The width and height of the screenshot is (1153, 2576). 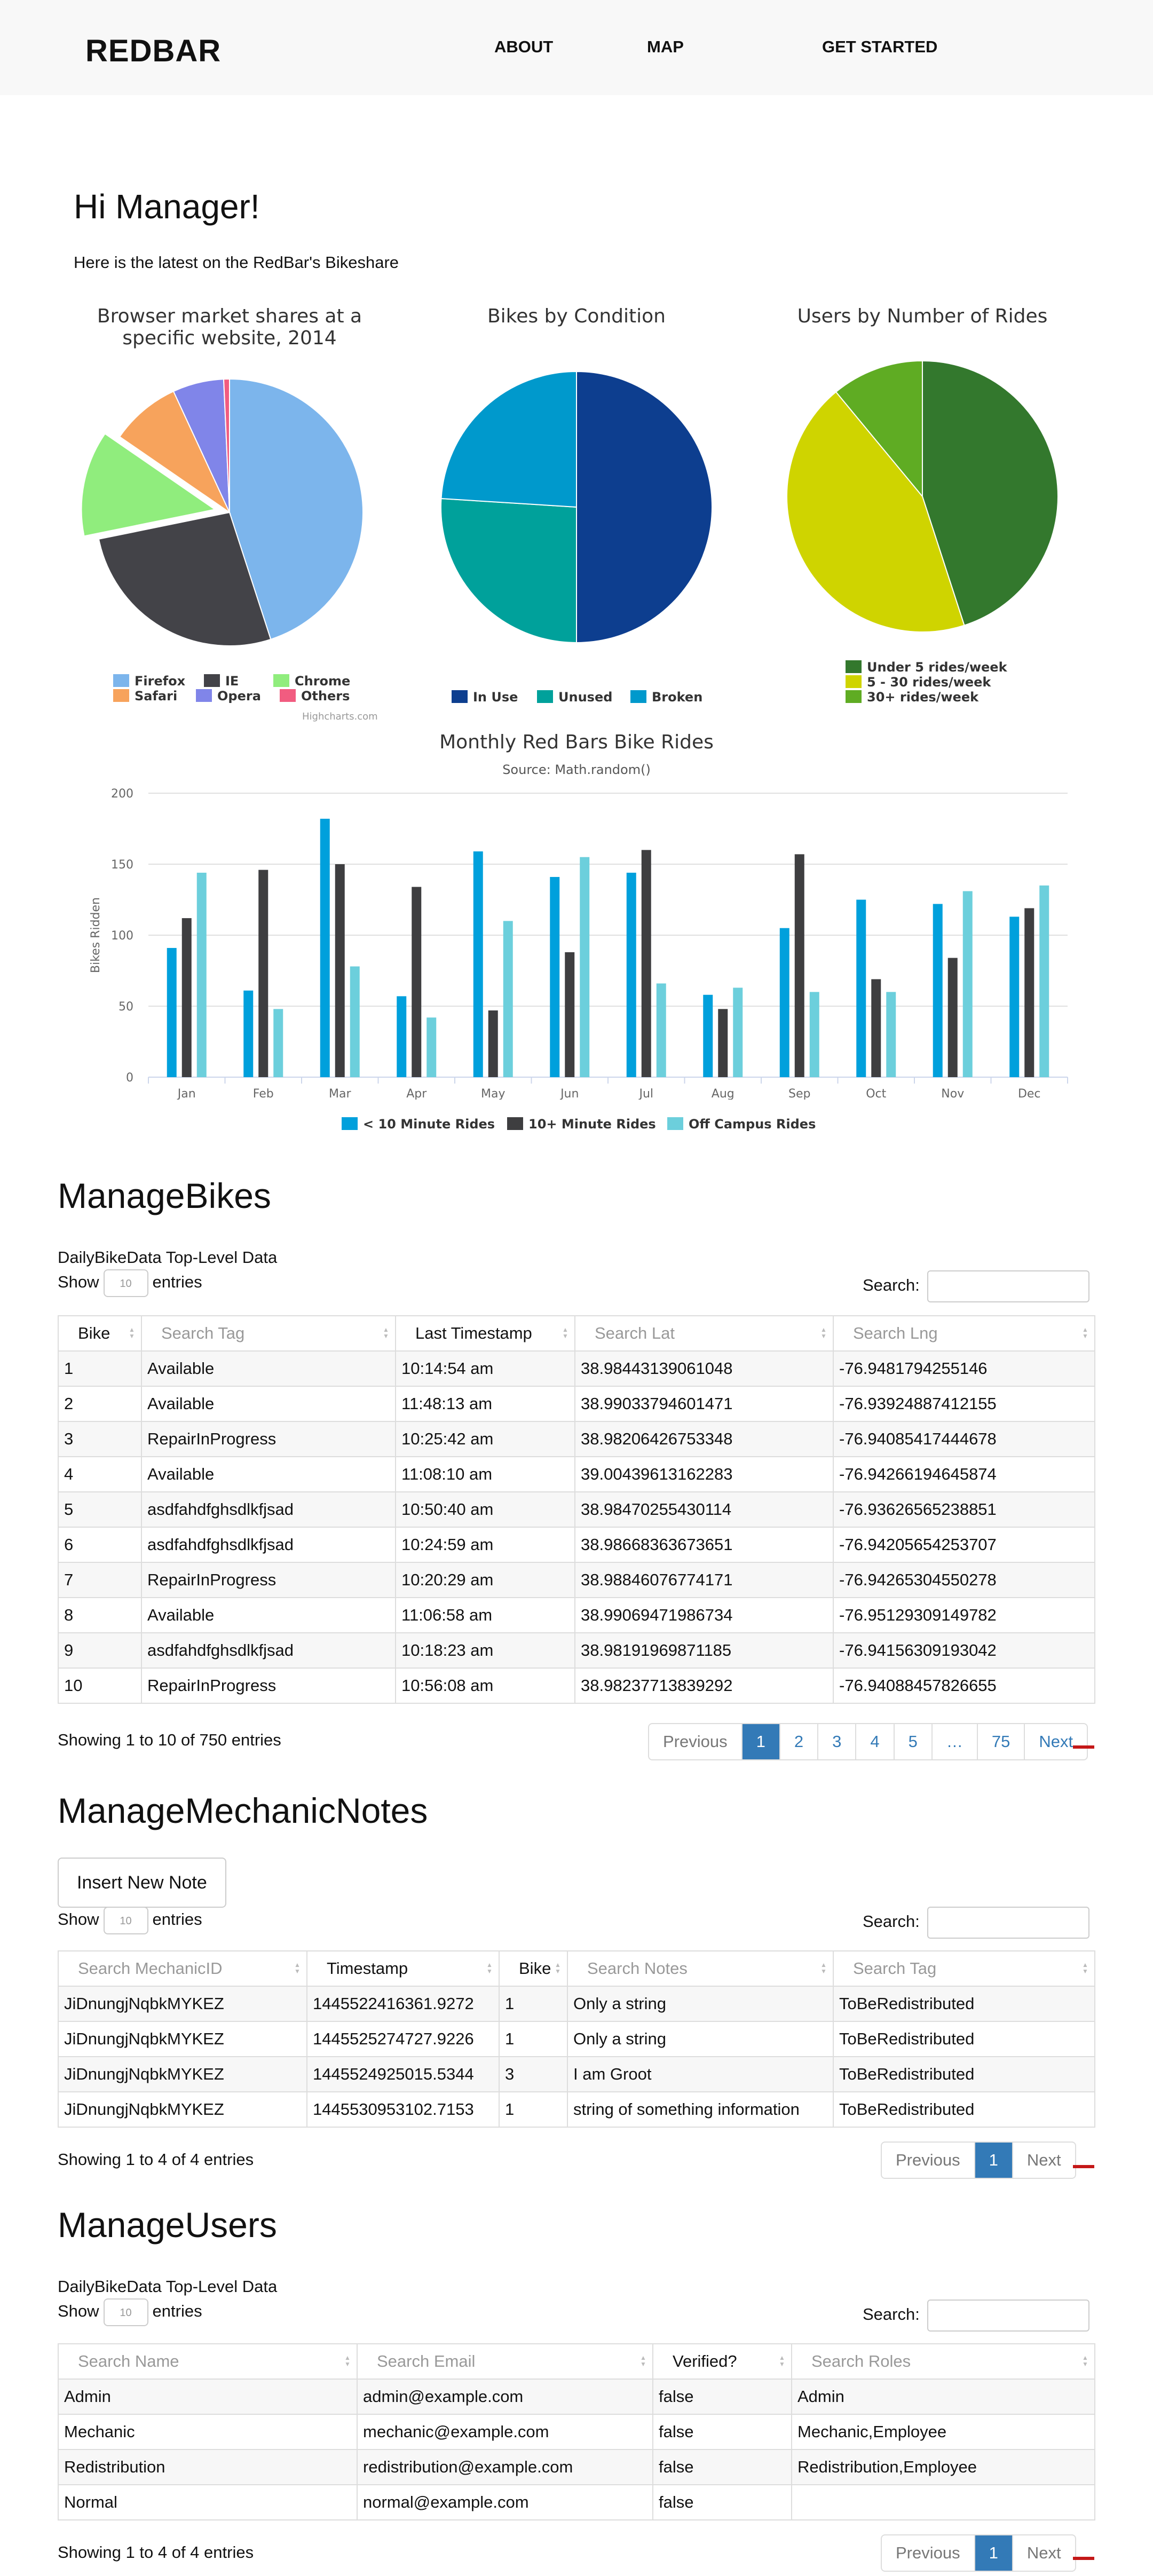 I want to click on legend-item: 30+ rides/week, so click(x=912, y=697).